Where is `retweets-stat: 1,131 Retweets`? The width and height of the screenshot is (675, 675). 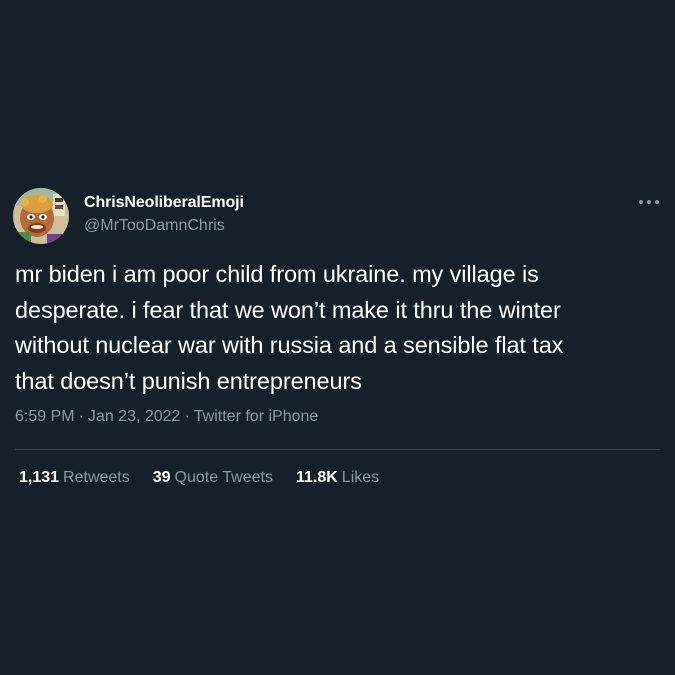 retweets-stat: 1,131 Retweets is located at coordinates (74, 478).